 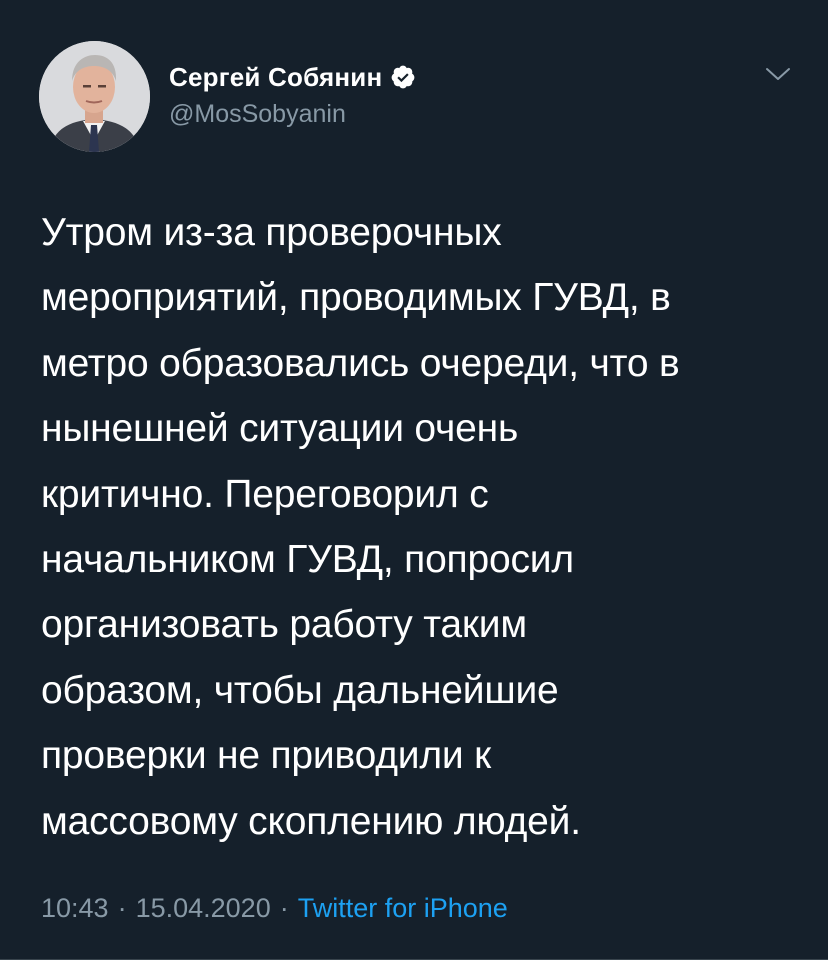 I want to click on verified-badge-icon, so click(x=403, y=77).